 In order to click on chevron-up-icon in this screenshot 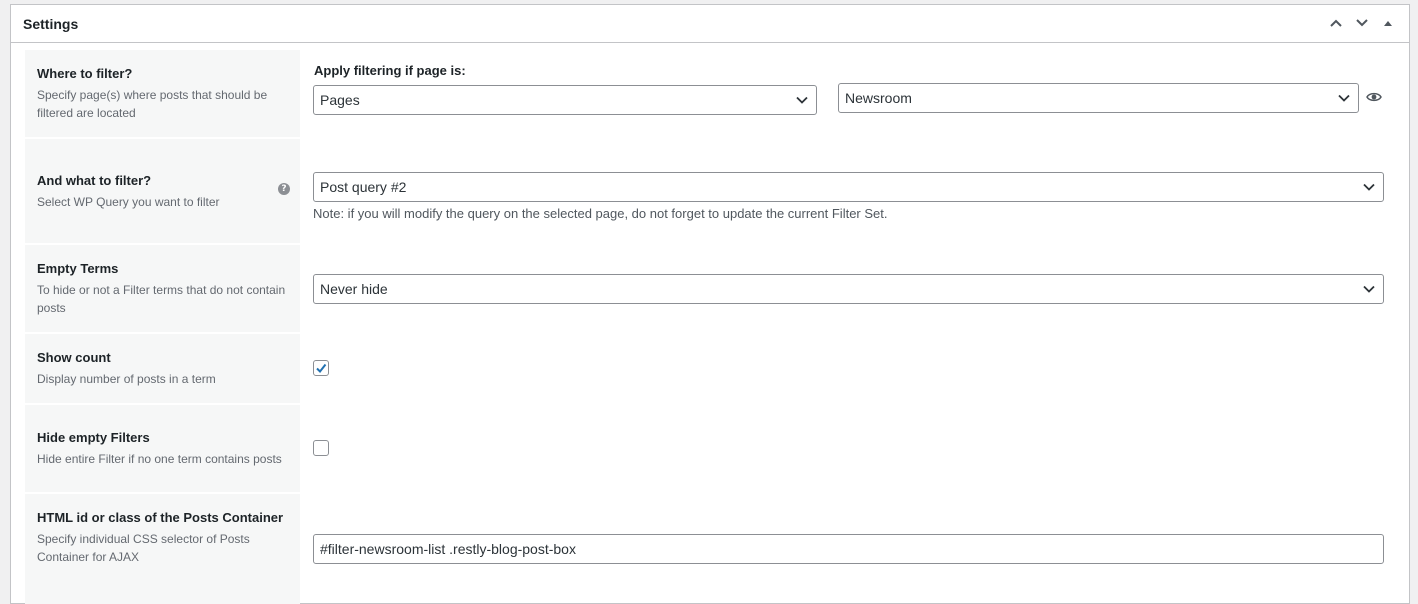, I will do `click(1336, 23)`.